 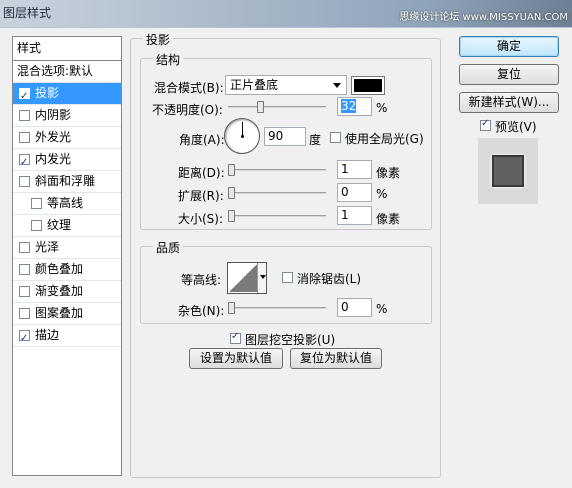 I want to click on style-item: 纹理, so click(x=67, y=226).